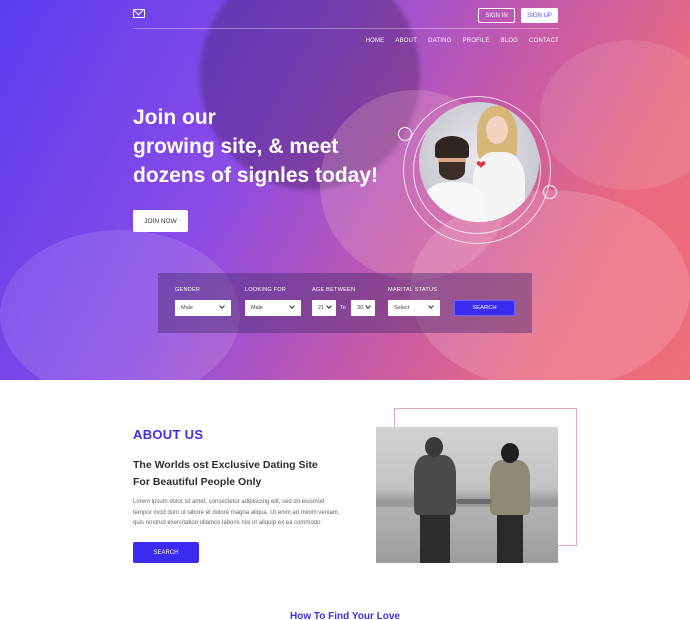  What do you see at coordinates (160, 221) in the screenshot?
I see `join-now-button: JOIN NOW` at bounding box center [160, 221].